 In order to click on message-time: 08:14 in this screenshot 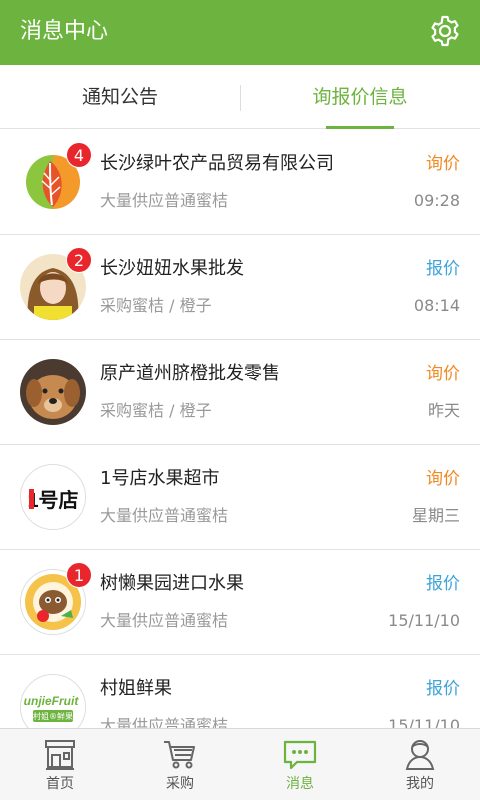, I will do `click(436, 305)`.